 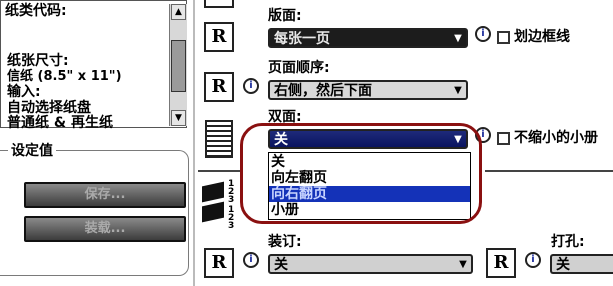 I want to click on order-label: 页面顺序:, so click(x=299, y=68).